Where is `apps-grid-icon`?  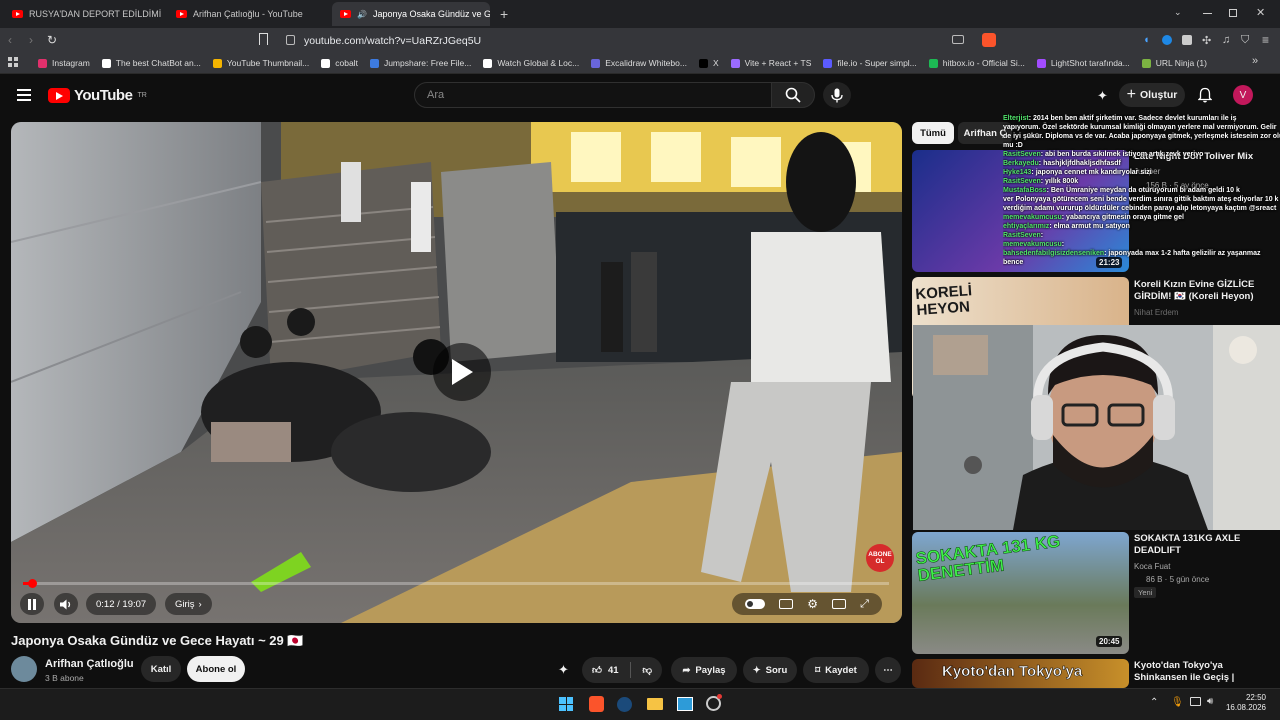
apps-grid-icon is located at coordinates (13, 62).